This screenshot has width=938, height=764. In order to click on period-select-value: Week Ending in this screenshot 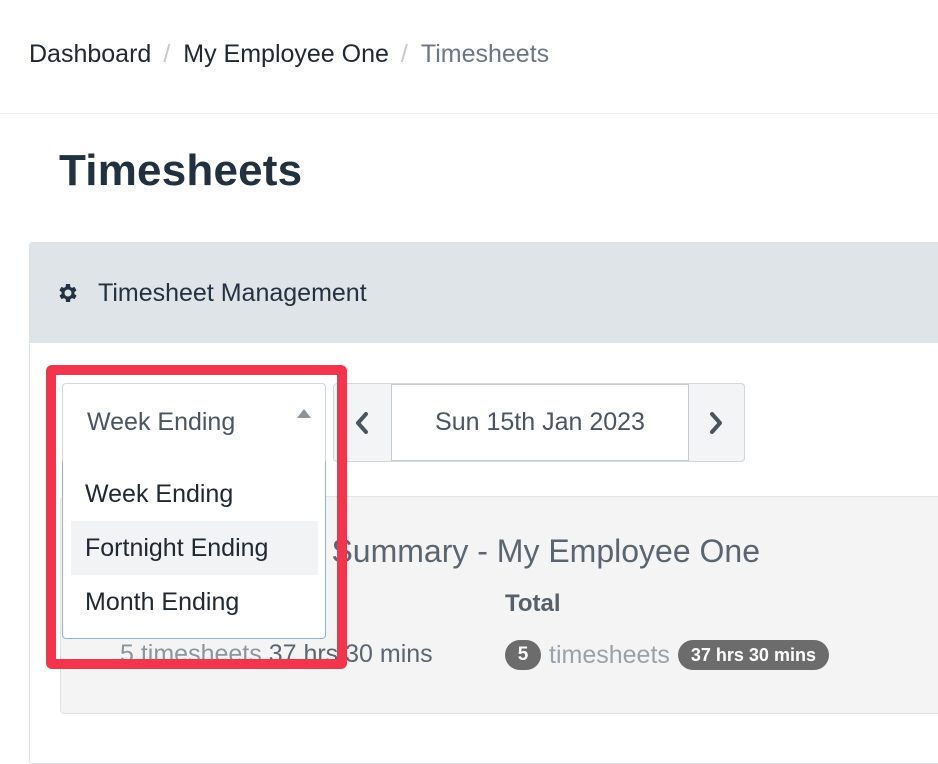, I will do `click(161, 422)`.